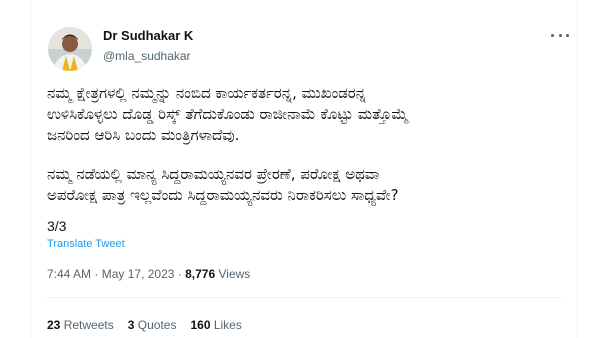  What do you see at coordinates (138, 274) in the screenshot?
I see `tweet-date: May 17, 2023` at bounding box center [138, 274].